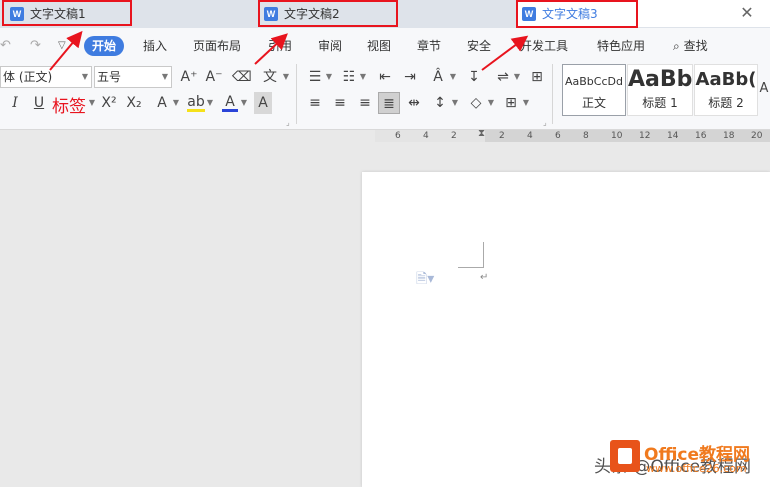 Image resolution: width=770 pixels, height=487 pixels. I want to click on ruler-tick-label: 16, so click(701, 136).